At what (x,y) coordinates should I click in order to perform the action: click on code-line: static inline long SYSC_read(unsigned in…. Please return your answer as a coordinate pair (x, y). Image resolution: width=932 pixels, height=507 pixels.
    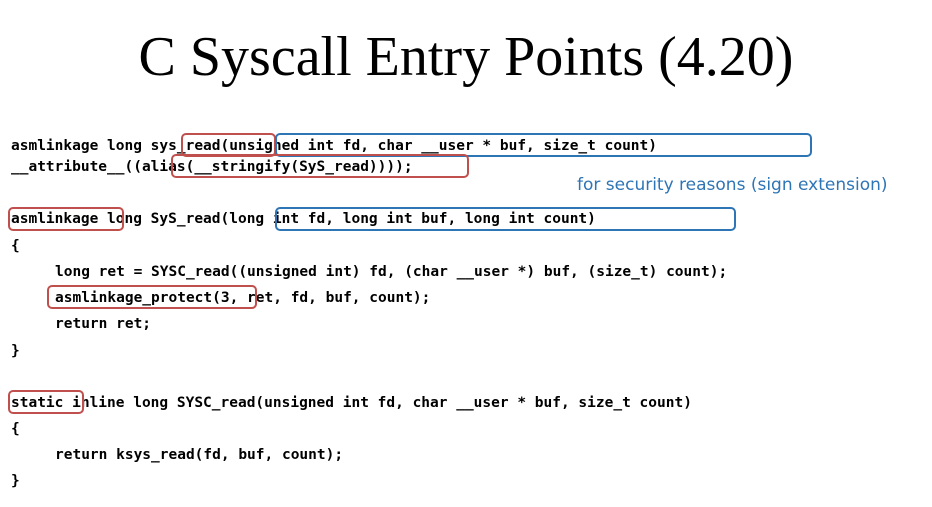
    Looking at the image, I should click on (351, 403).